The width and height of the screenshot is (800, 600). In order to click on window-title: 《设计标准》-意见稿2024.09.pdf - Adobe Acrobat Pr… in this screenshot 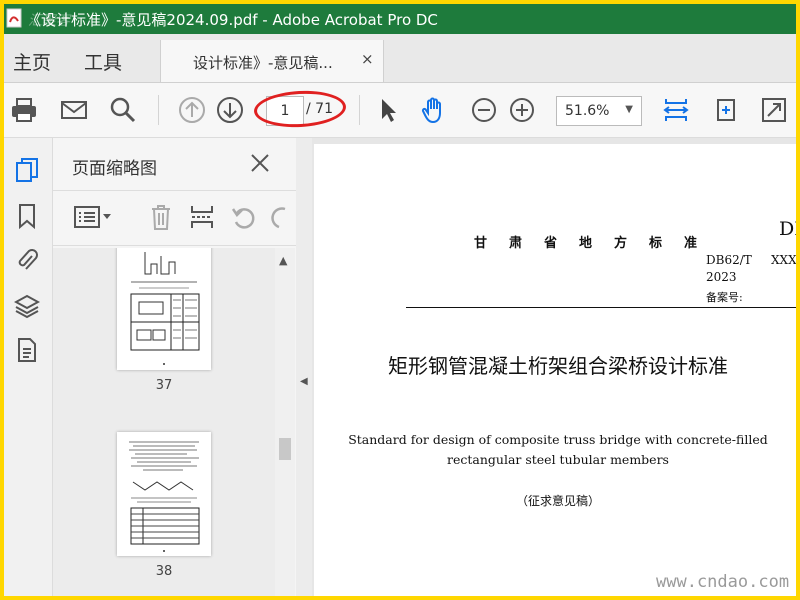, I will do `click(232, 20)`.